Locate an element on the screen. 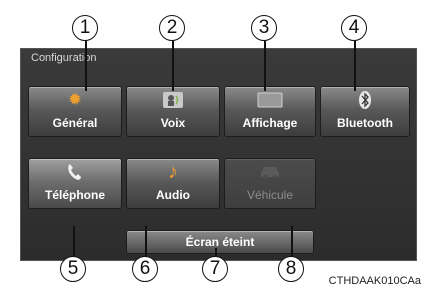  figure-code: CTHDAAK010CAa is located at coordinates (374, 281).